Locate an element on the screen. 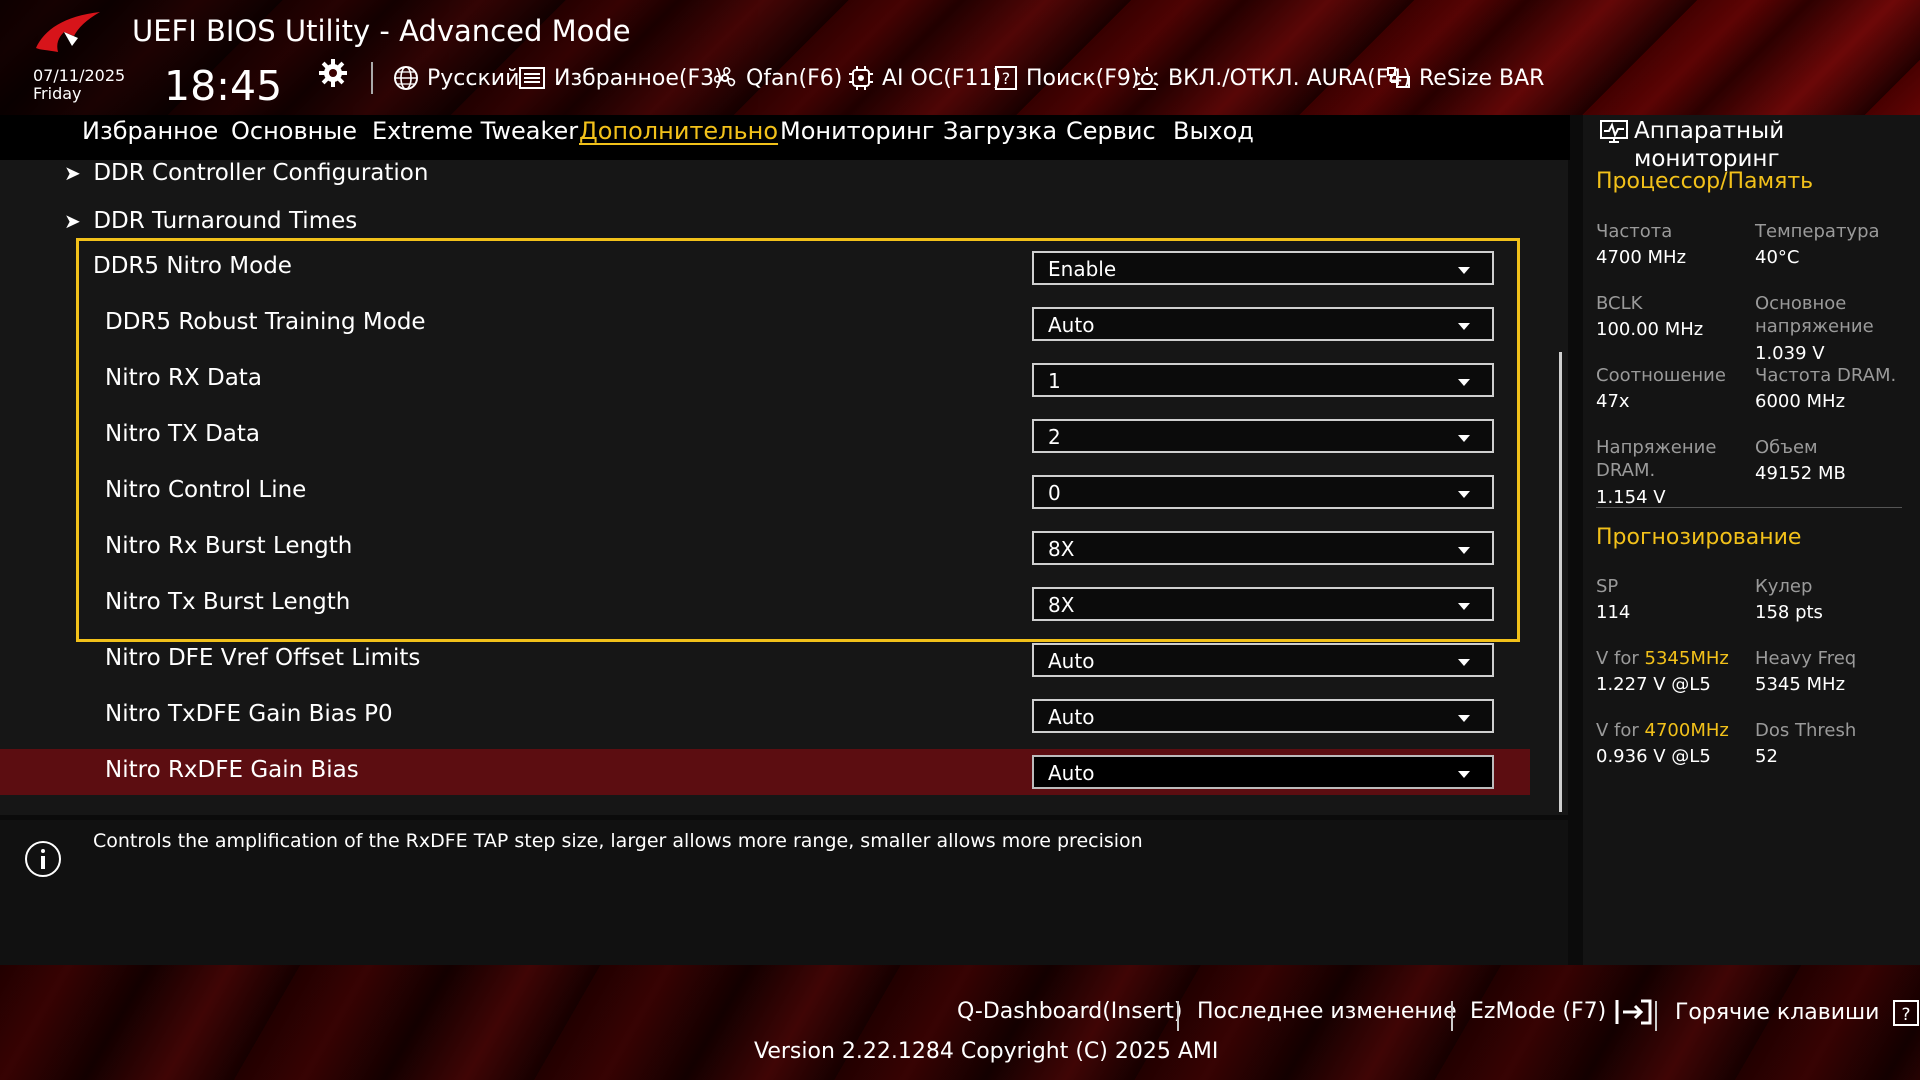  gear-icon is located at coordinates (333, 73).